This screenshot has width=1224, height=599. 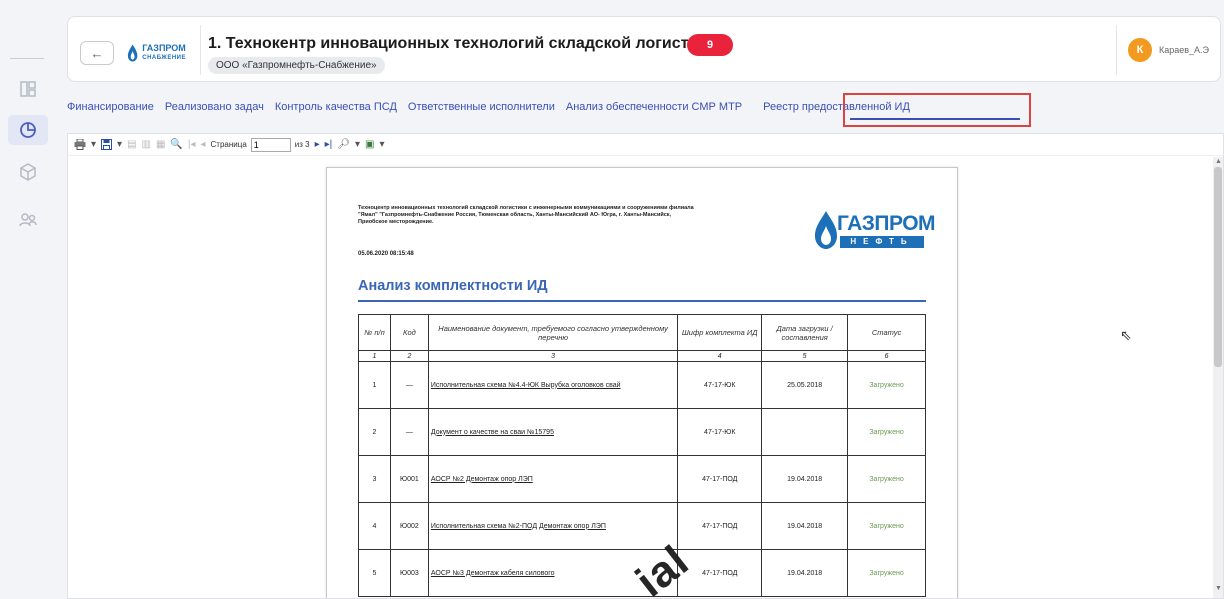 I want to click on column-number: 6, so click(x=886, y=356).